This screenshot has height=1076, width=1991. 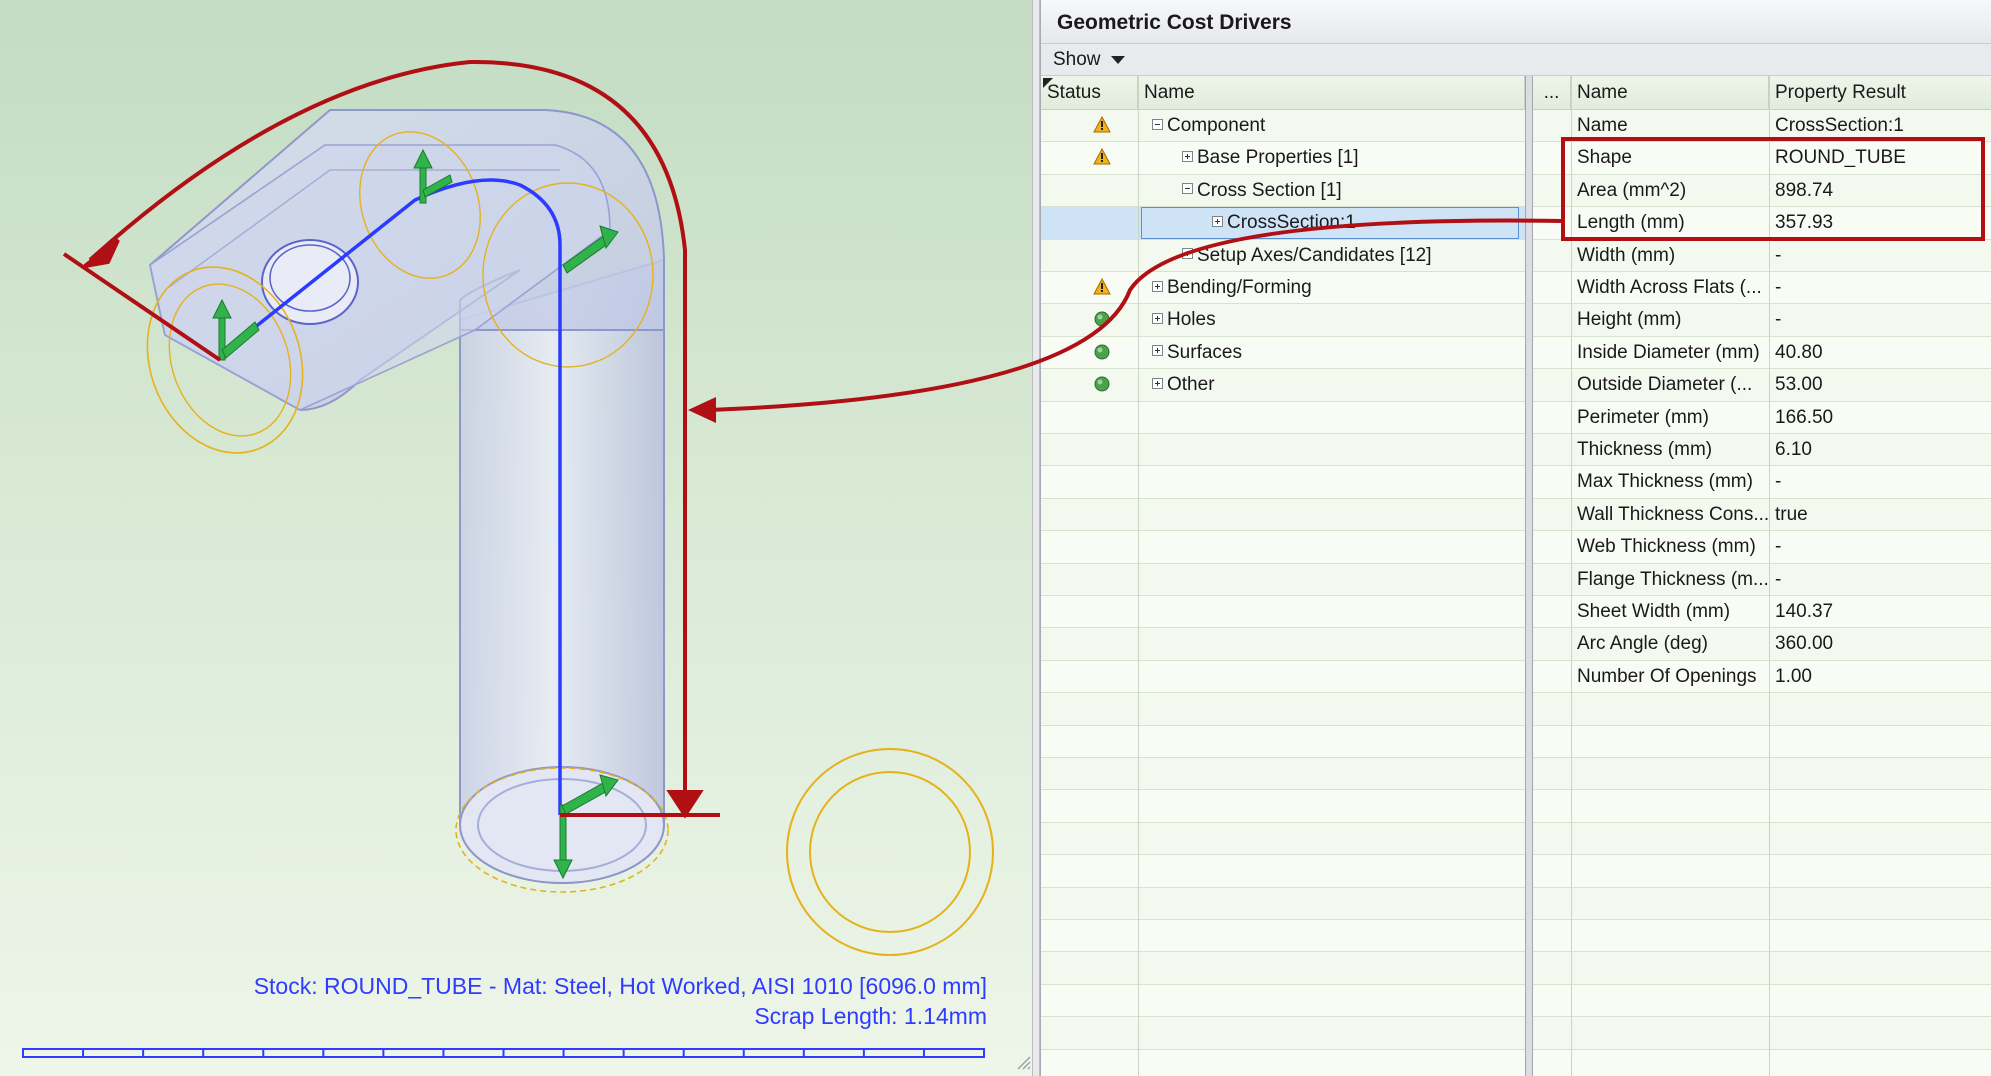 I want to click on property-row: Outside Diameter (... 53.00, so click(x=1762, y=385).